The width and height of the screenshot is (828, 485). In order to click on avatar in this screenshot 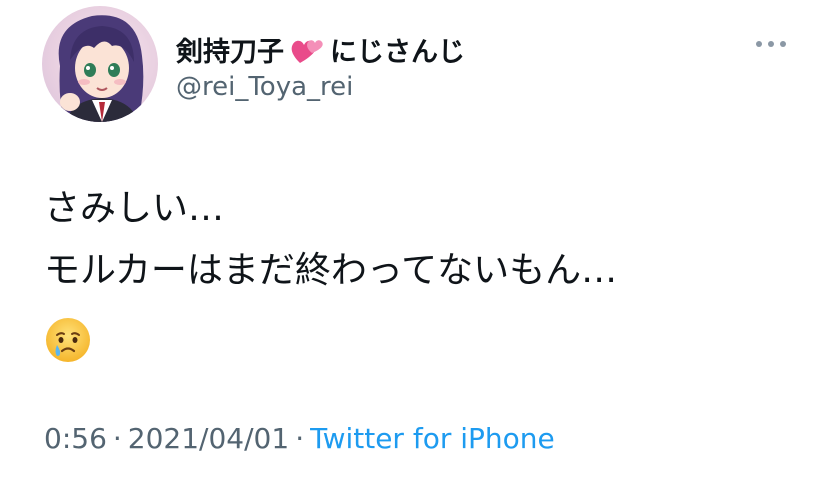, I will do `click(100, 64)`.